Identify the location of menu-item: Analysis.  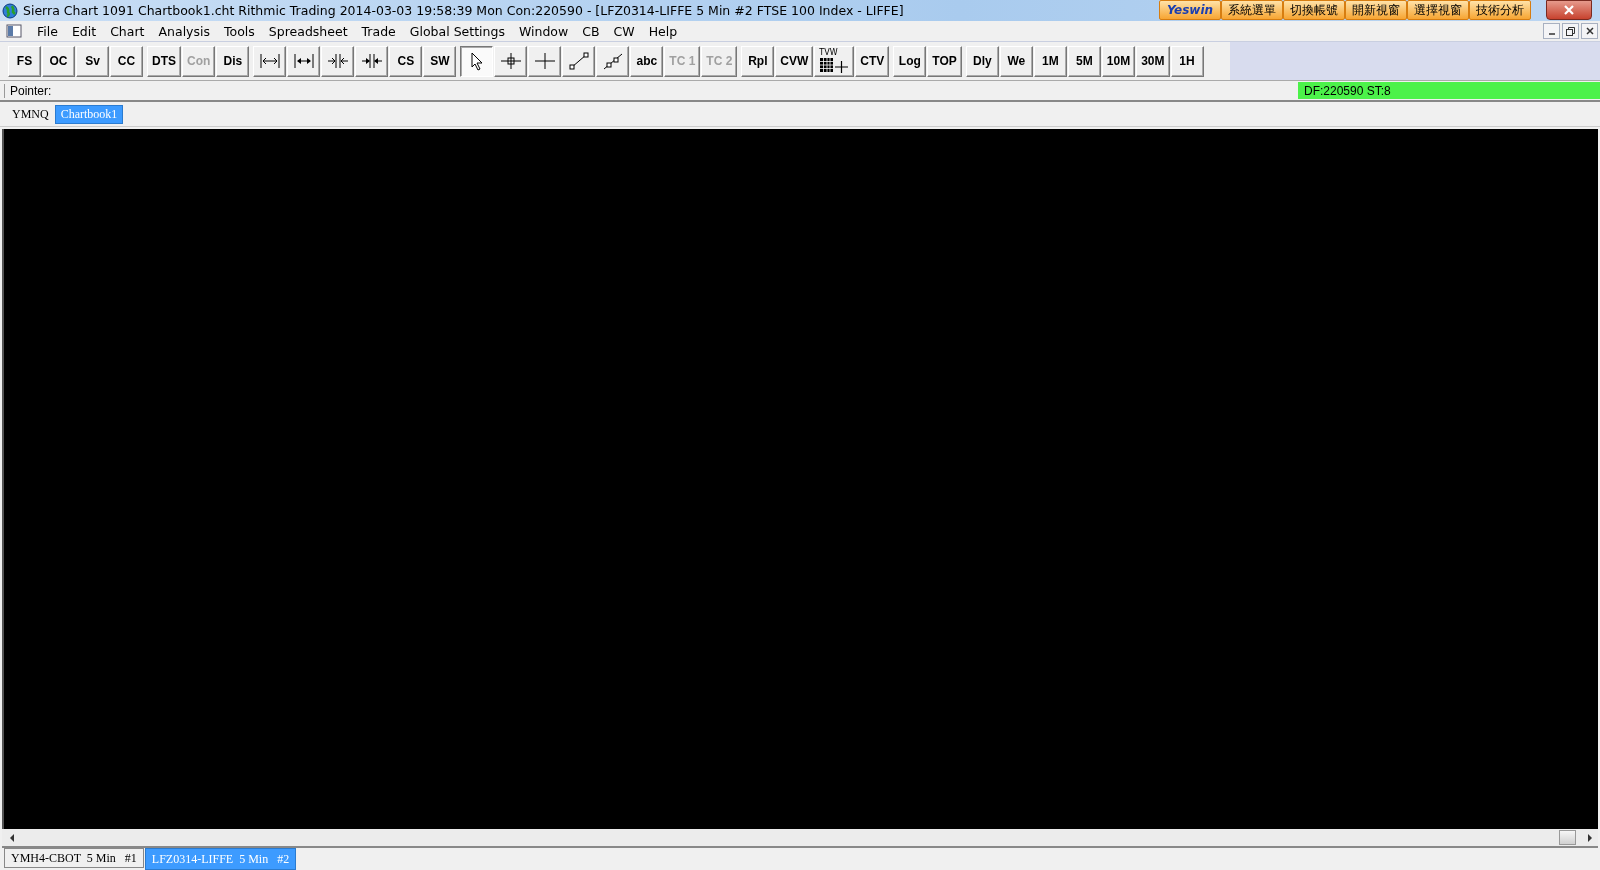
(184, 31).